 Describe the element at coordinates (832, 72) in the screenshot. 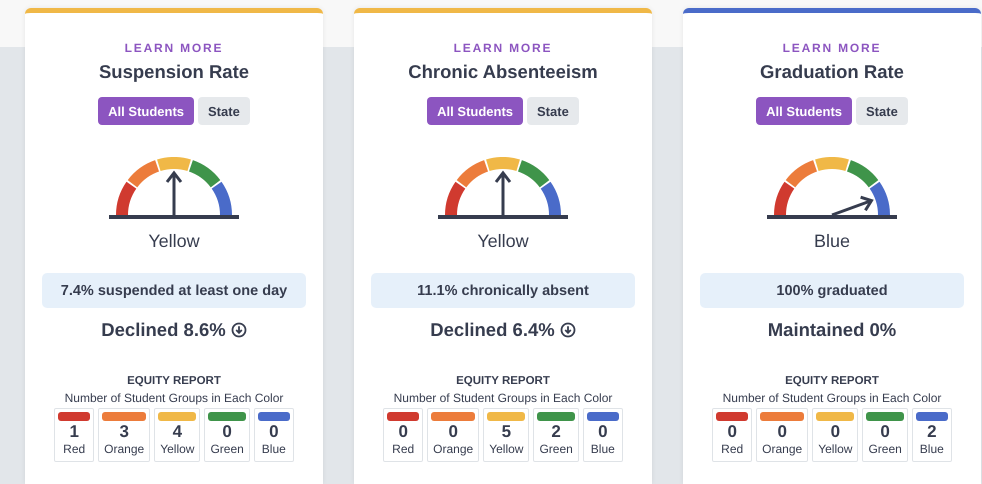

I see `card-title: Graduation Rate` at that location.